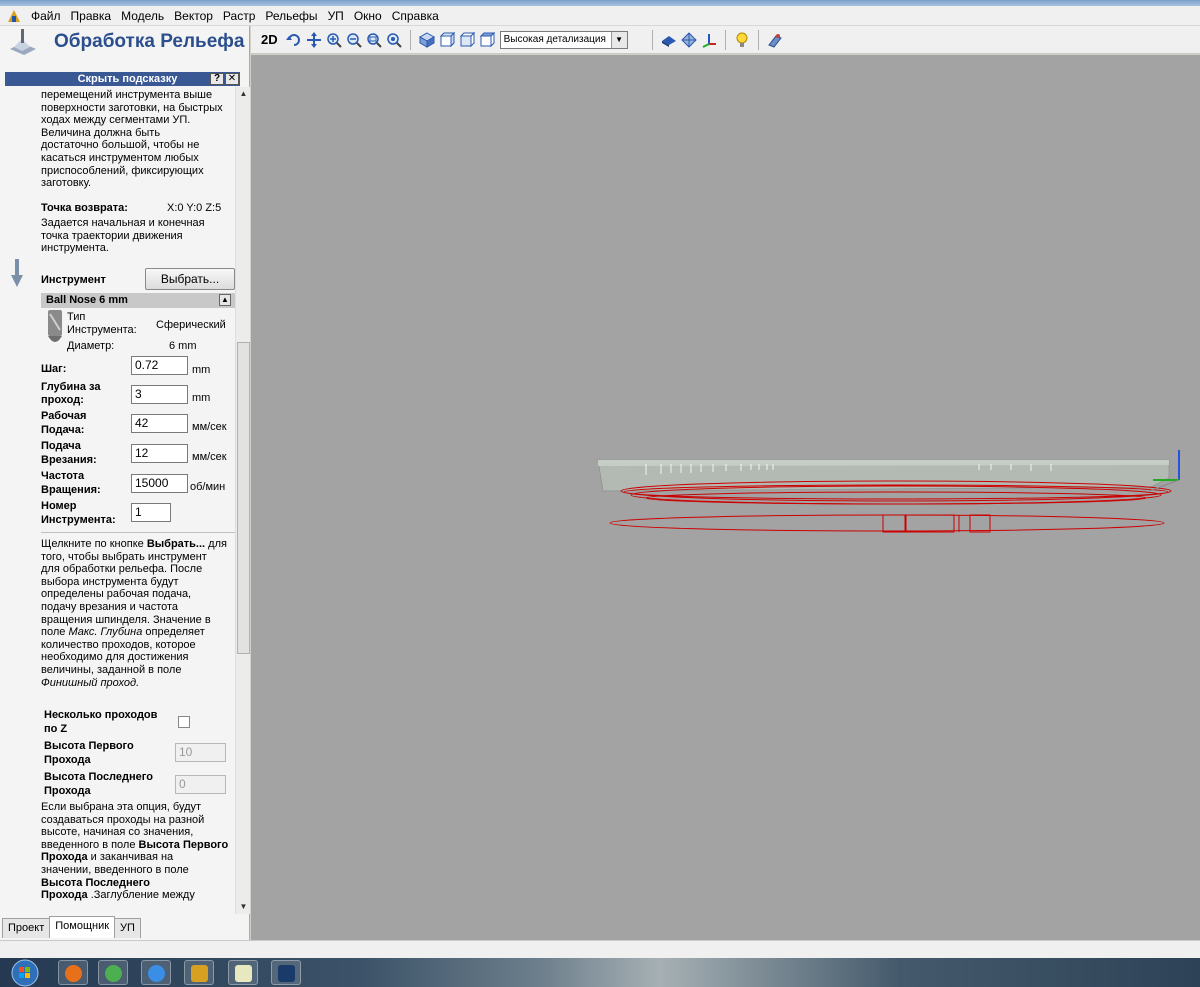 This screenshot has width=1200, height=987. Describe the element at coordinates (183, 346) in the screenshot. I see `diameter-value: 6 mm` at that location.